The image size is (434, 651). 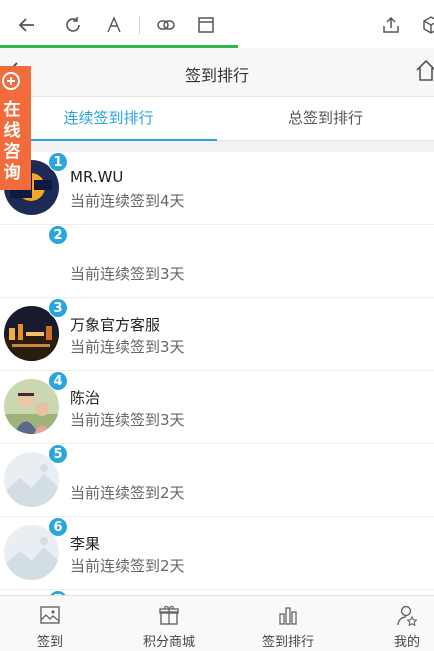 What do you see at coordinates (58, 381) in the screenshot?
I see `rank-badge: 4` at bounding box center [58, 381].